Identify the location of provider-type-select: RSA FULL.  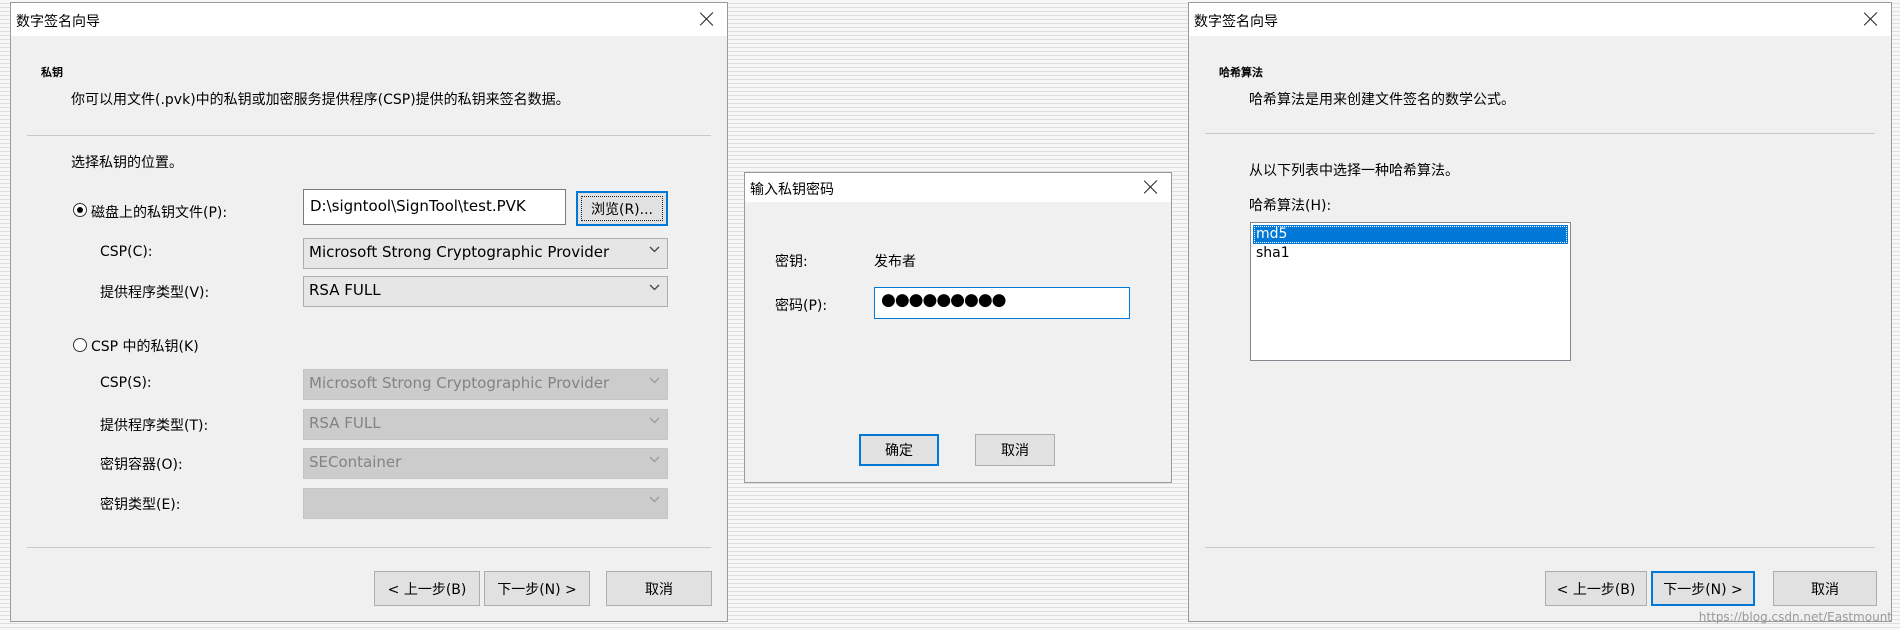
(485, 291).